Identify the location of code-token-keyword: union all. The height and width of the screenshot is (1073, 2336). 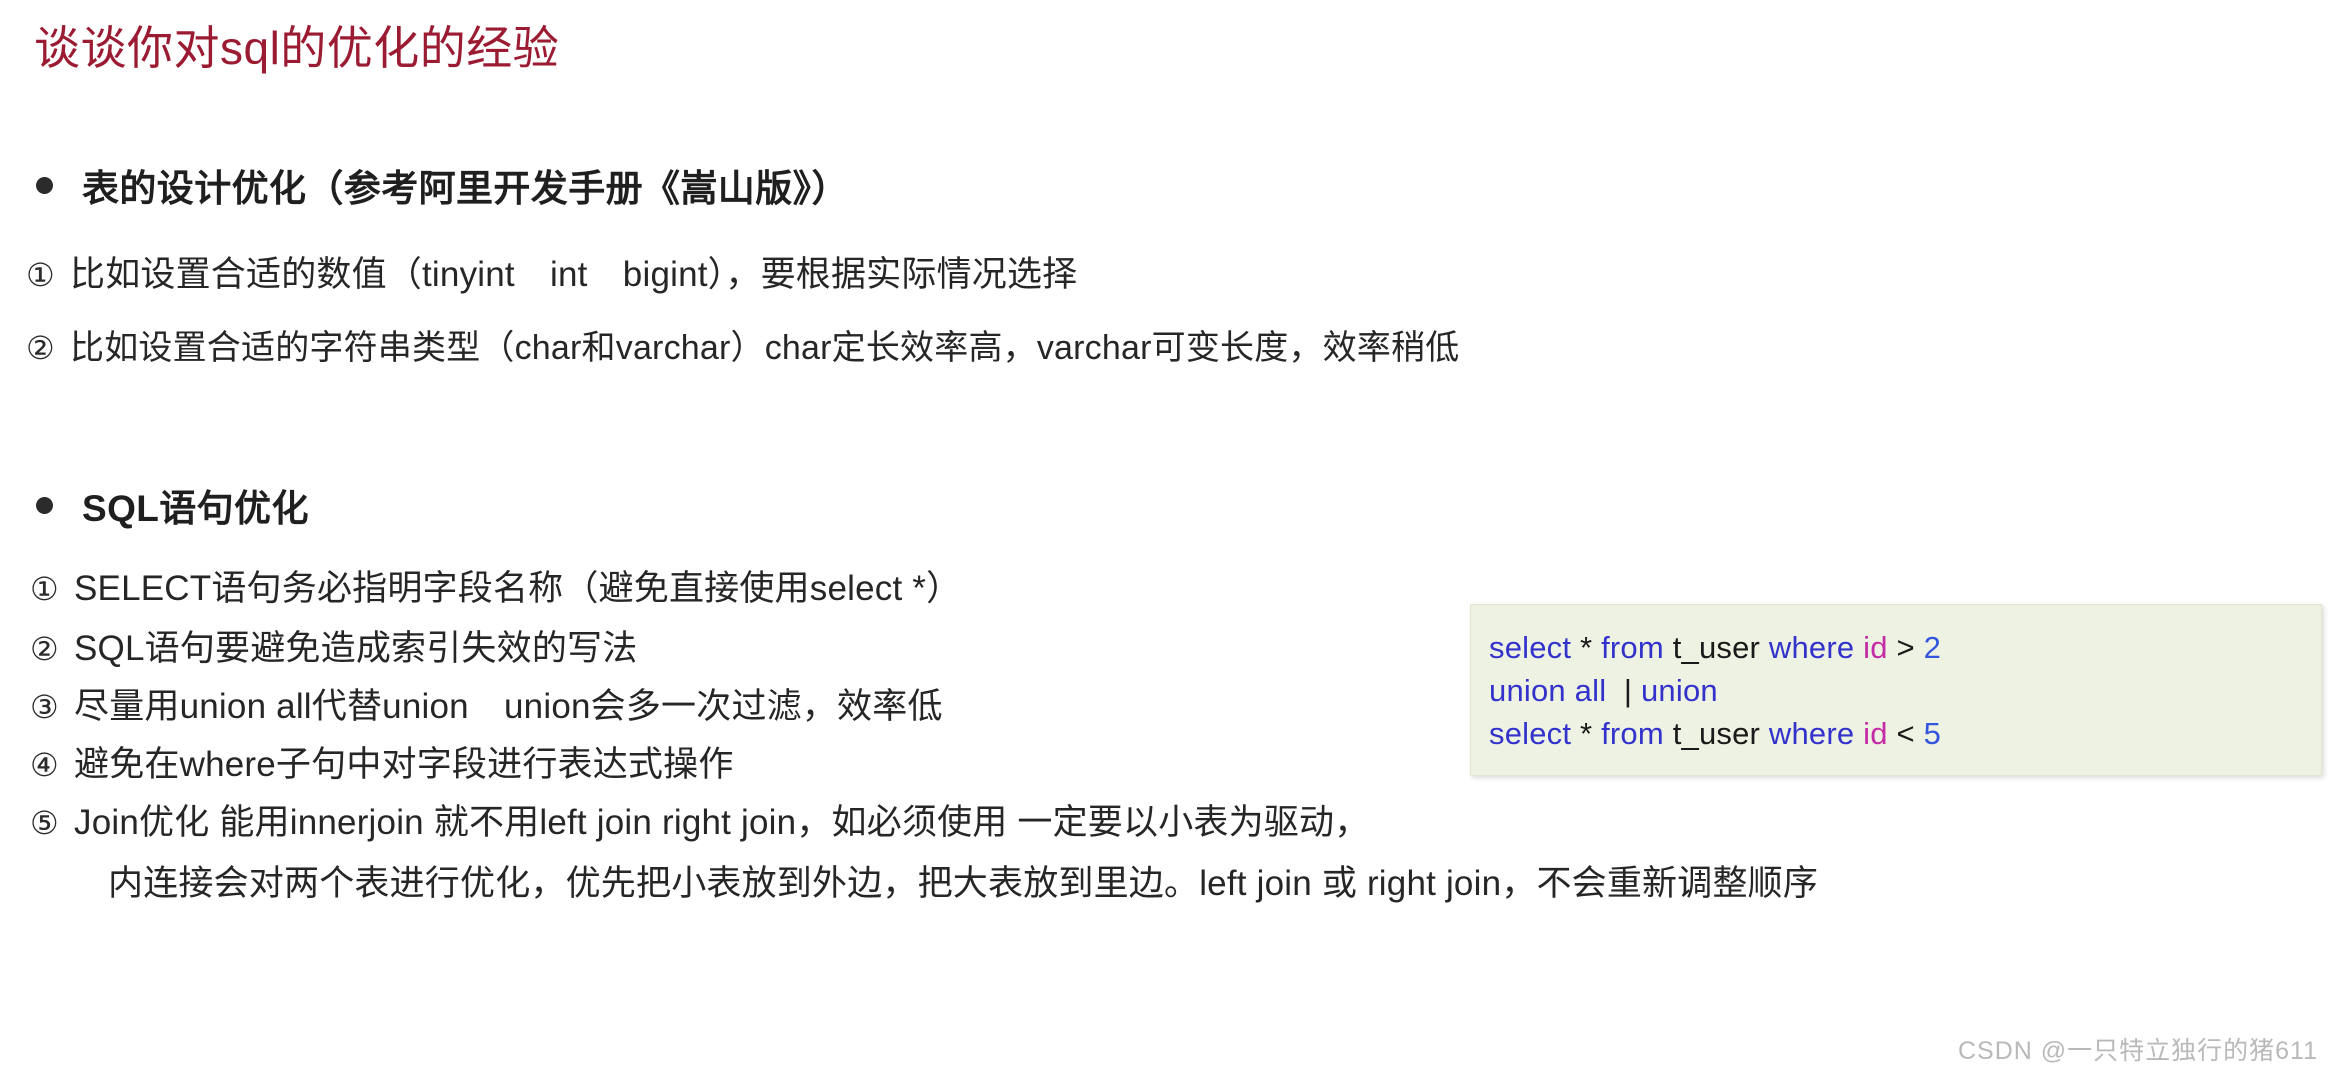
(1552, 690).